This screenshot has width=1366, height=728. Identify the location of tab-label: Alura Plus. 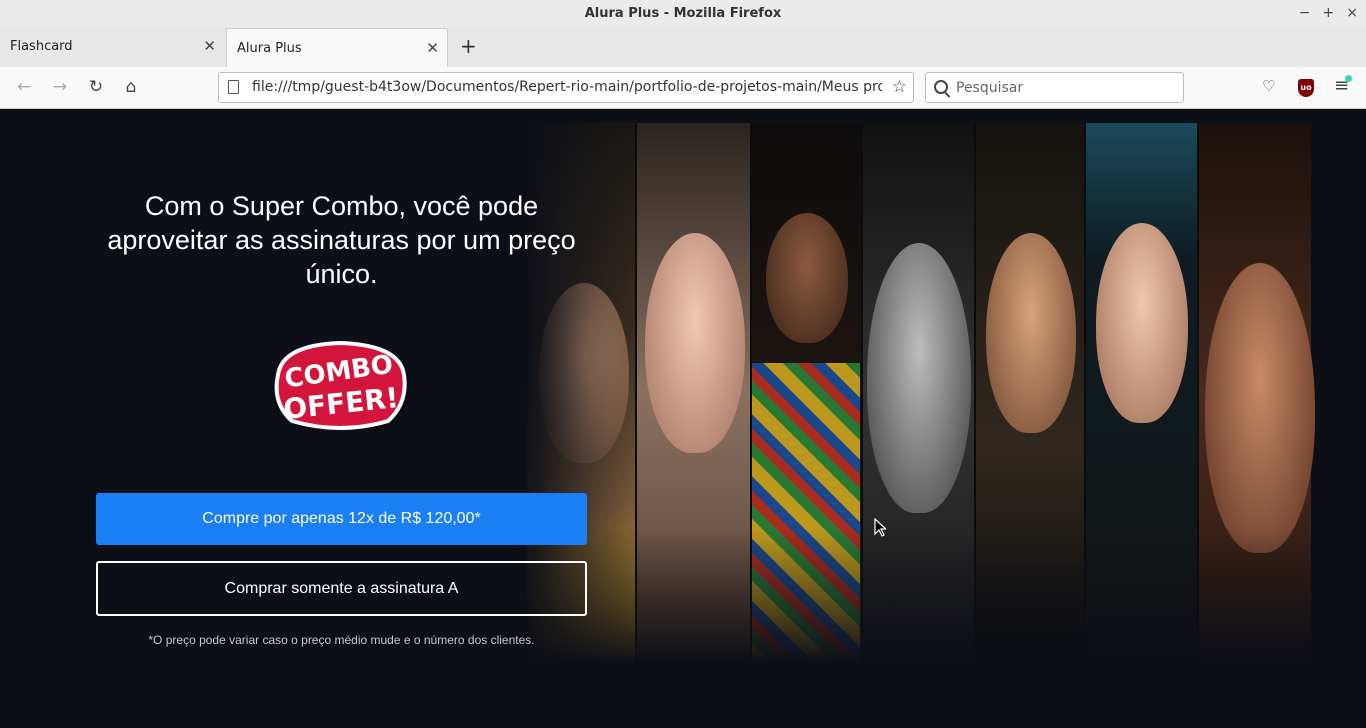
(269, 48).